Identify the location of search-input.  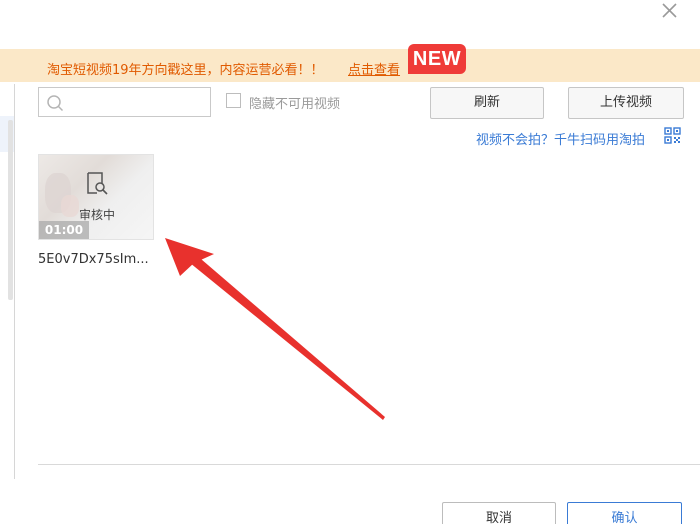
(138, 103).